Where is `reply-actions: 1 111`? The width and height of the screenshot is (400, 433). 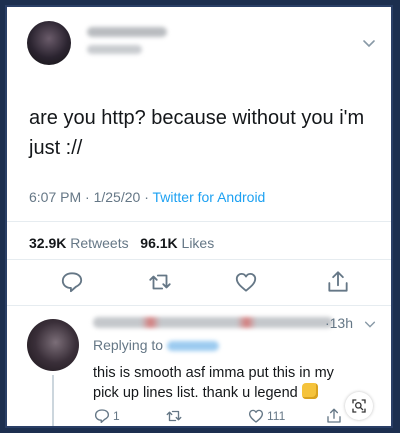
reply-actions: 1 111 is located at coordinates (199, 416).